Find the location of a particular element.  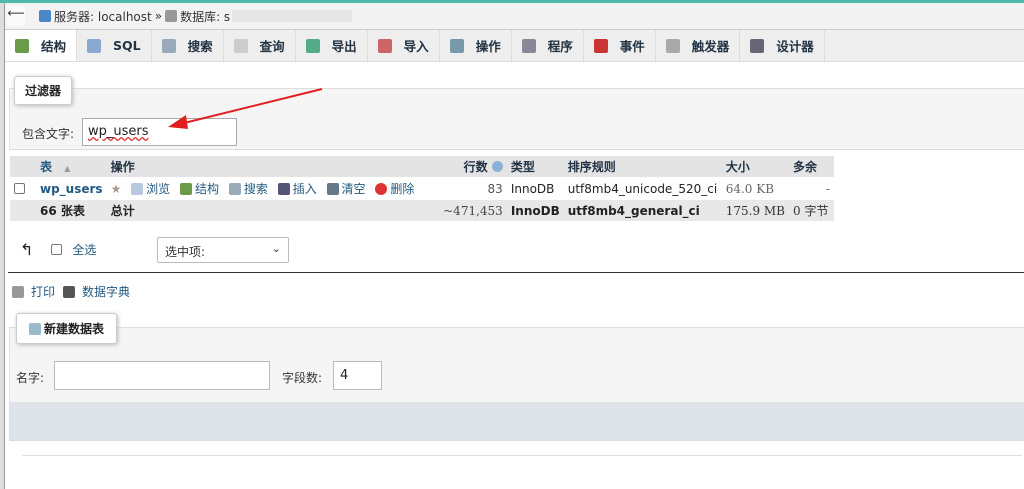

tab-1: SQL is located at coordinates (114, 45).